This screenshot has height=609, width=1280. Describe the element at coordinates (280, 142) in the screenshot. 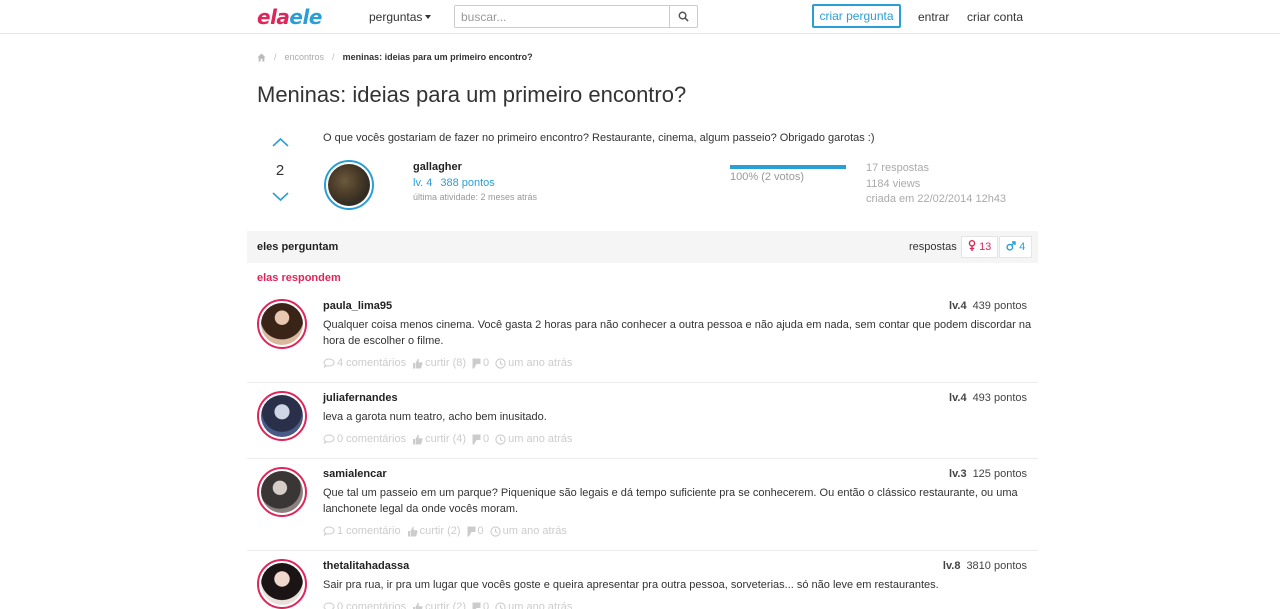

I see `vote-up-icon` at that location.